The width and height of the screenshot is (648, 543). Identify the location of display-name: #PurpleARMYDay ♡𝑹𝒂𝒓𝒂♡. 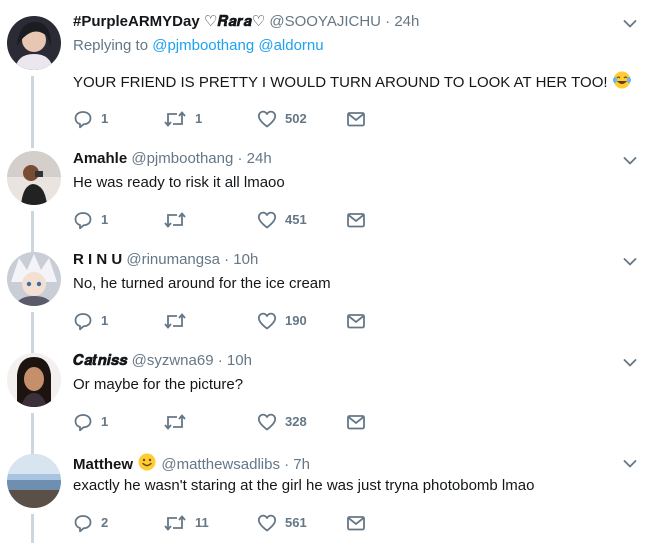
(169, 21).